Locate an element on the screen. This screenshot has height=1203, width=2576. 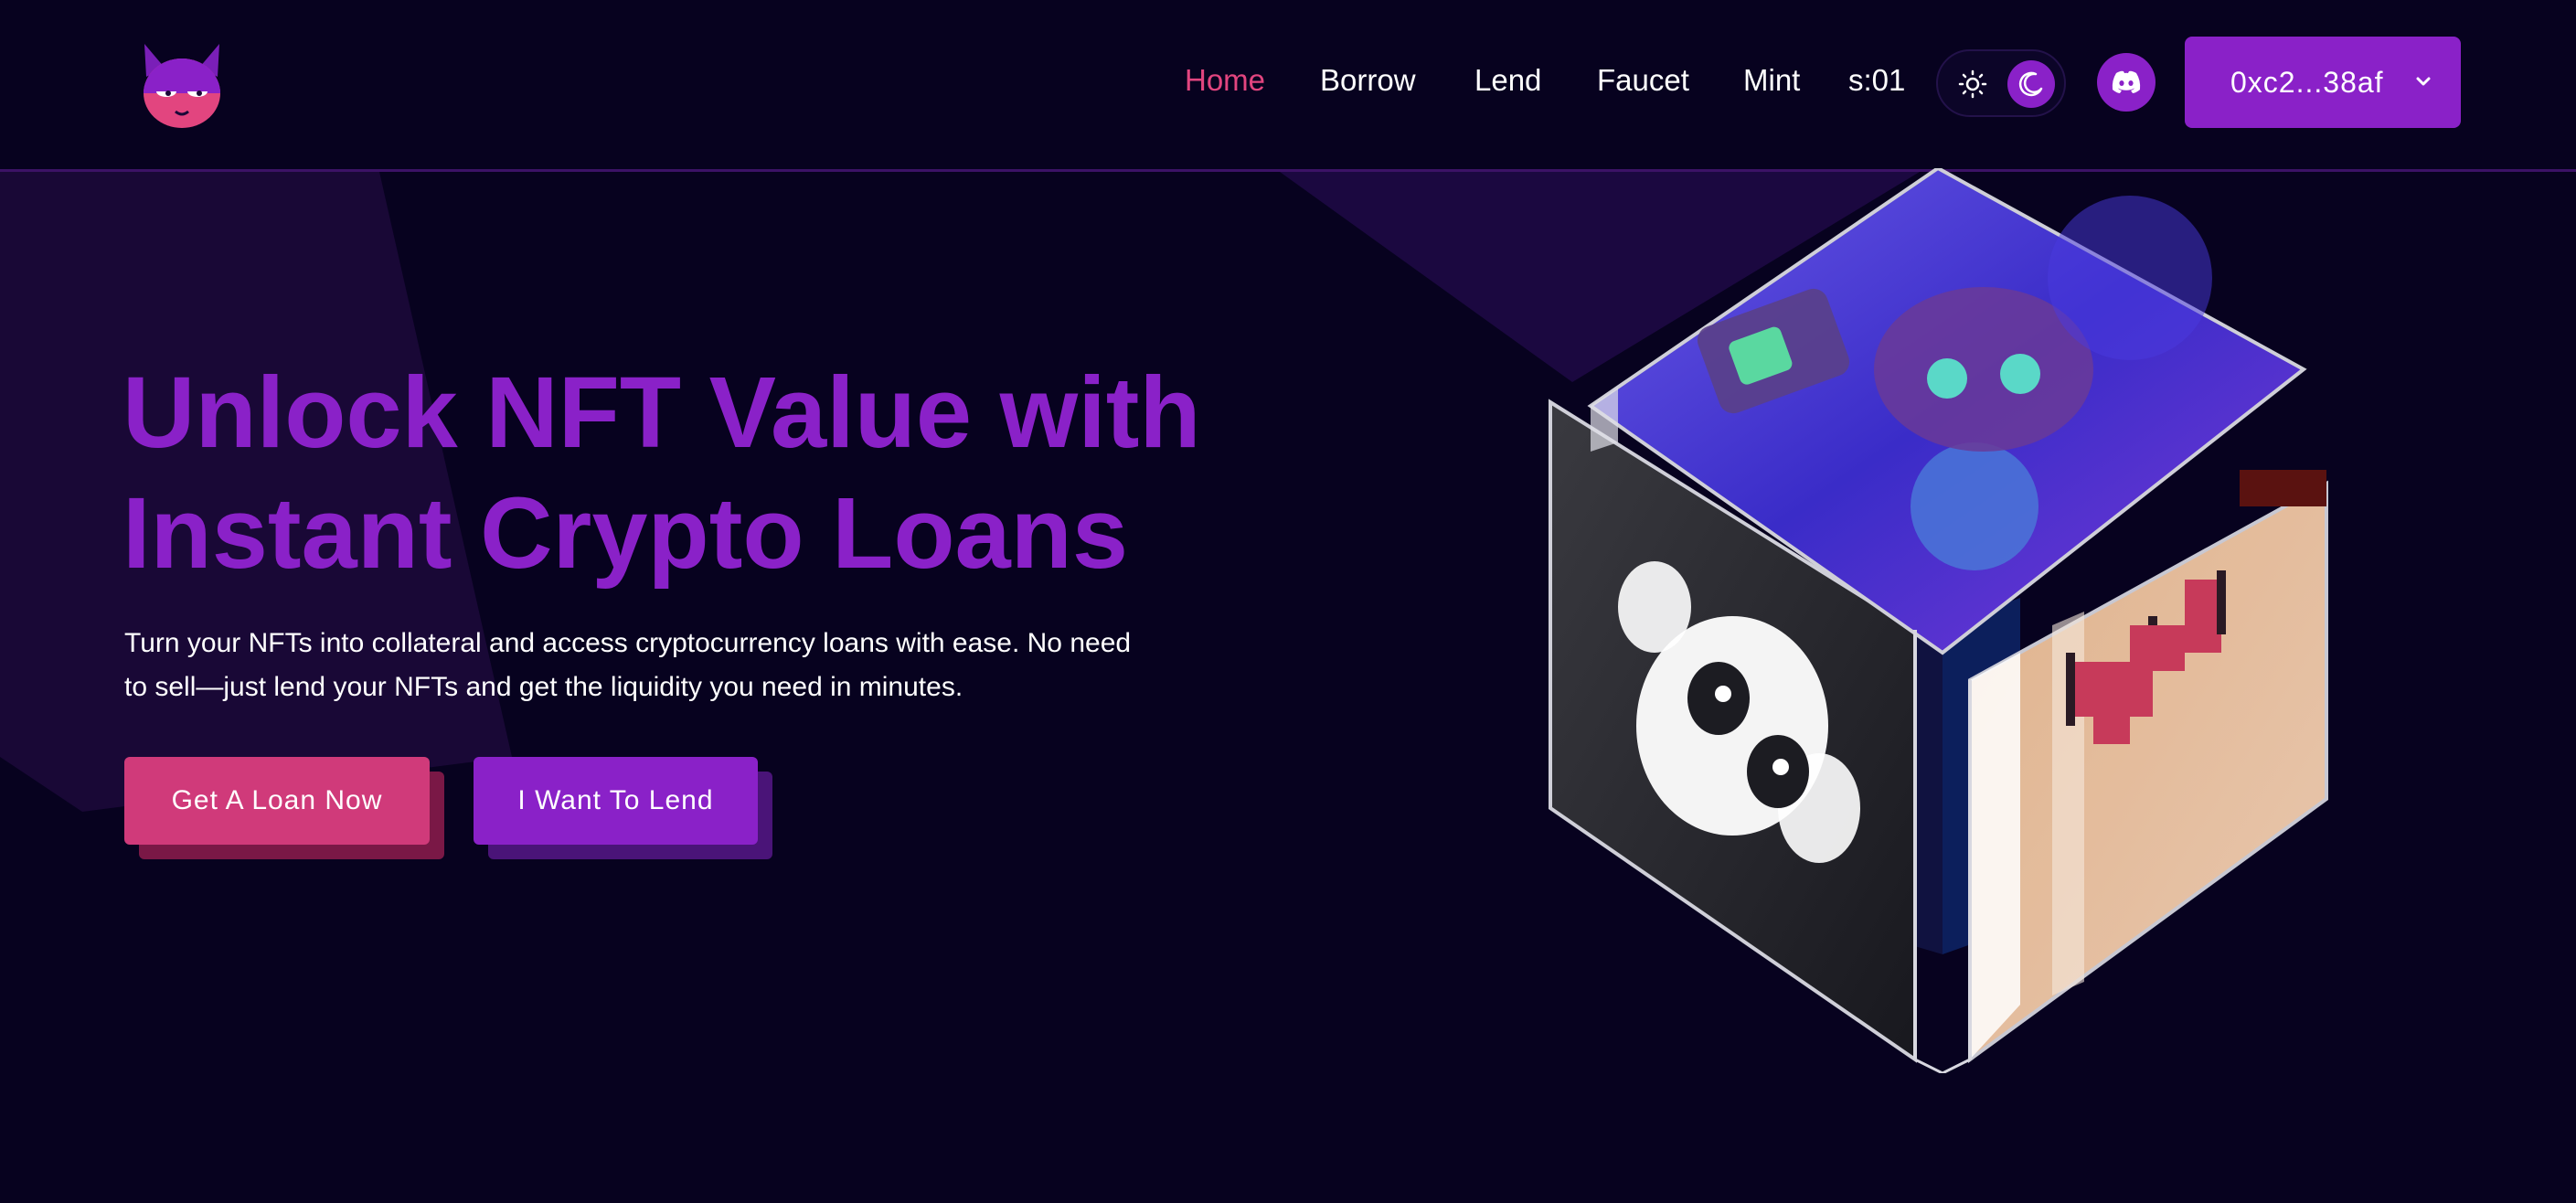
moon-icon is located at coordinates (2031, 84).